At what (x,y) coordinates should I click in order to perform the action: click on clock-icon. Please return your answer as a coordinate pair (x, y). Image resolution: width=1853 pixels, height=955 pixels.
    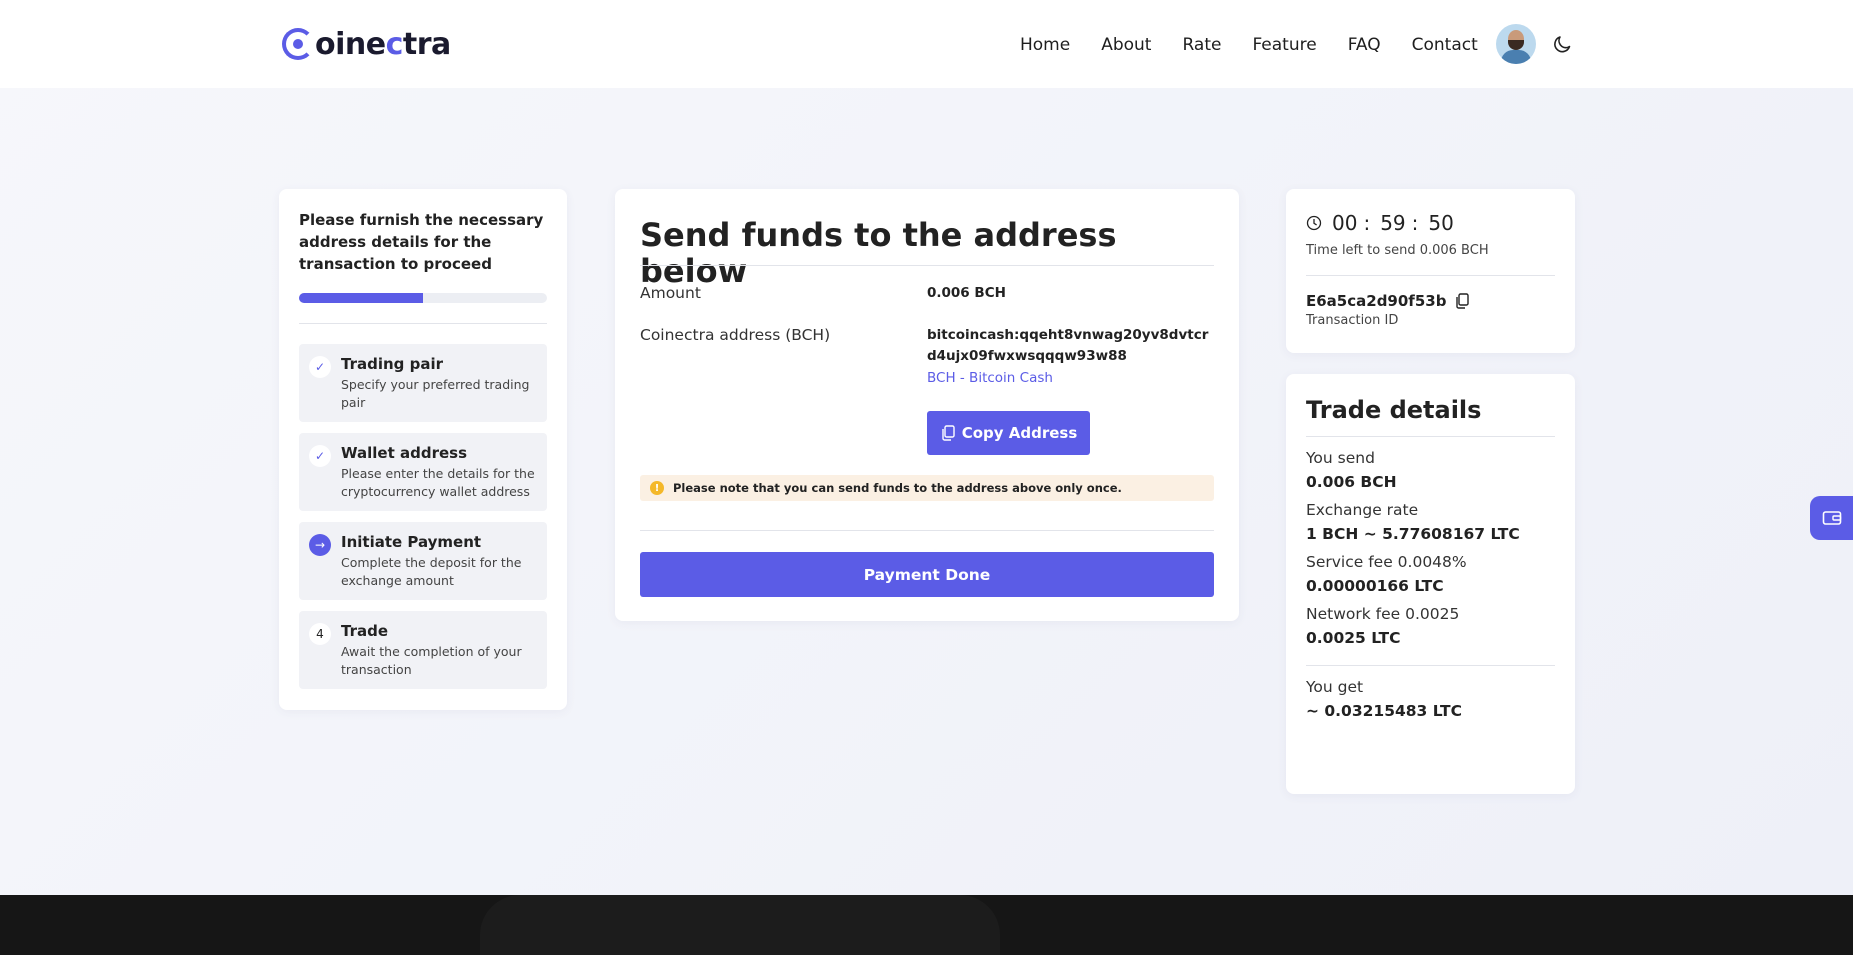
    Looking at the image, I should click on (1314, 223).